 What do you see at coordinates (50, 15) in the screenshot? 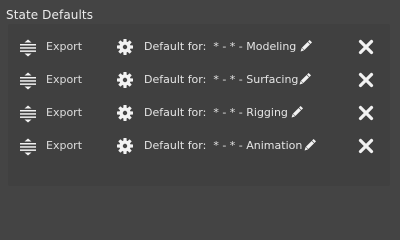
I see `group-title: State Defaults` at bounding box center [50, 15].